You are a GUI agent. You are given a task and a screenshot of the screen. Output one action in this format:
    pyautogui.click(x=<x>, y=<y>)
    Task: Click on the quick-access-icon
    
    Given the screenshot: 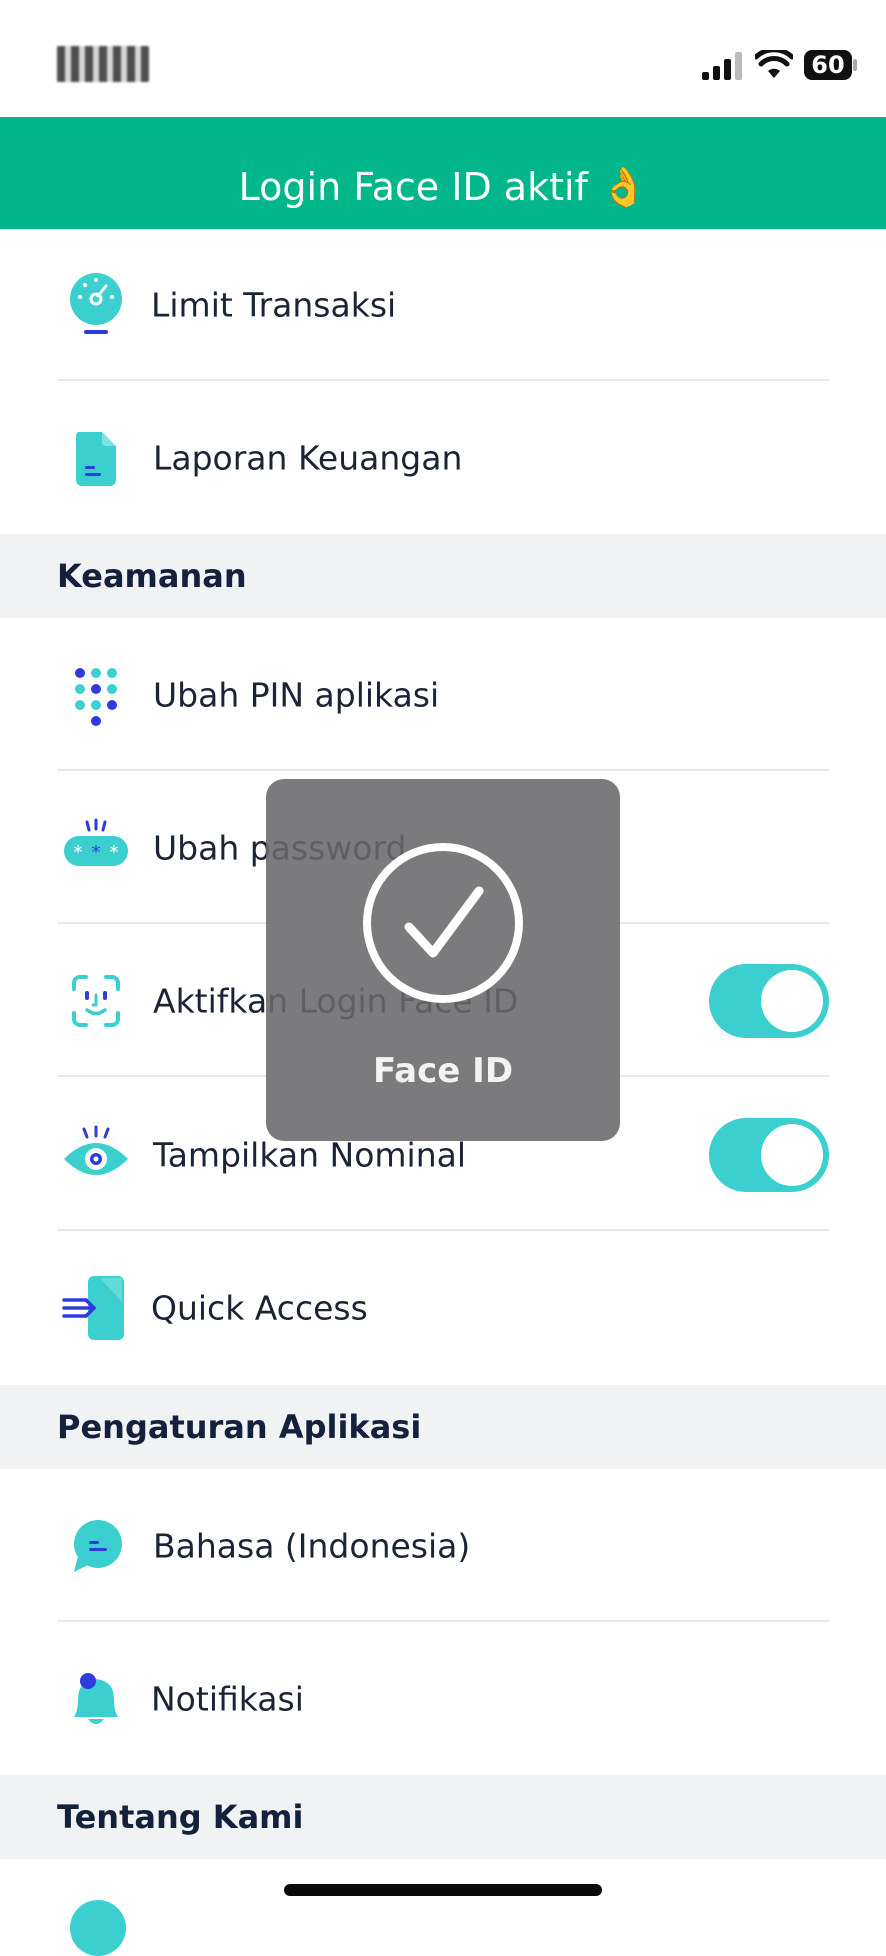 What is the action you would take?
    pyautogui.click(x=93, y=1307)
    